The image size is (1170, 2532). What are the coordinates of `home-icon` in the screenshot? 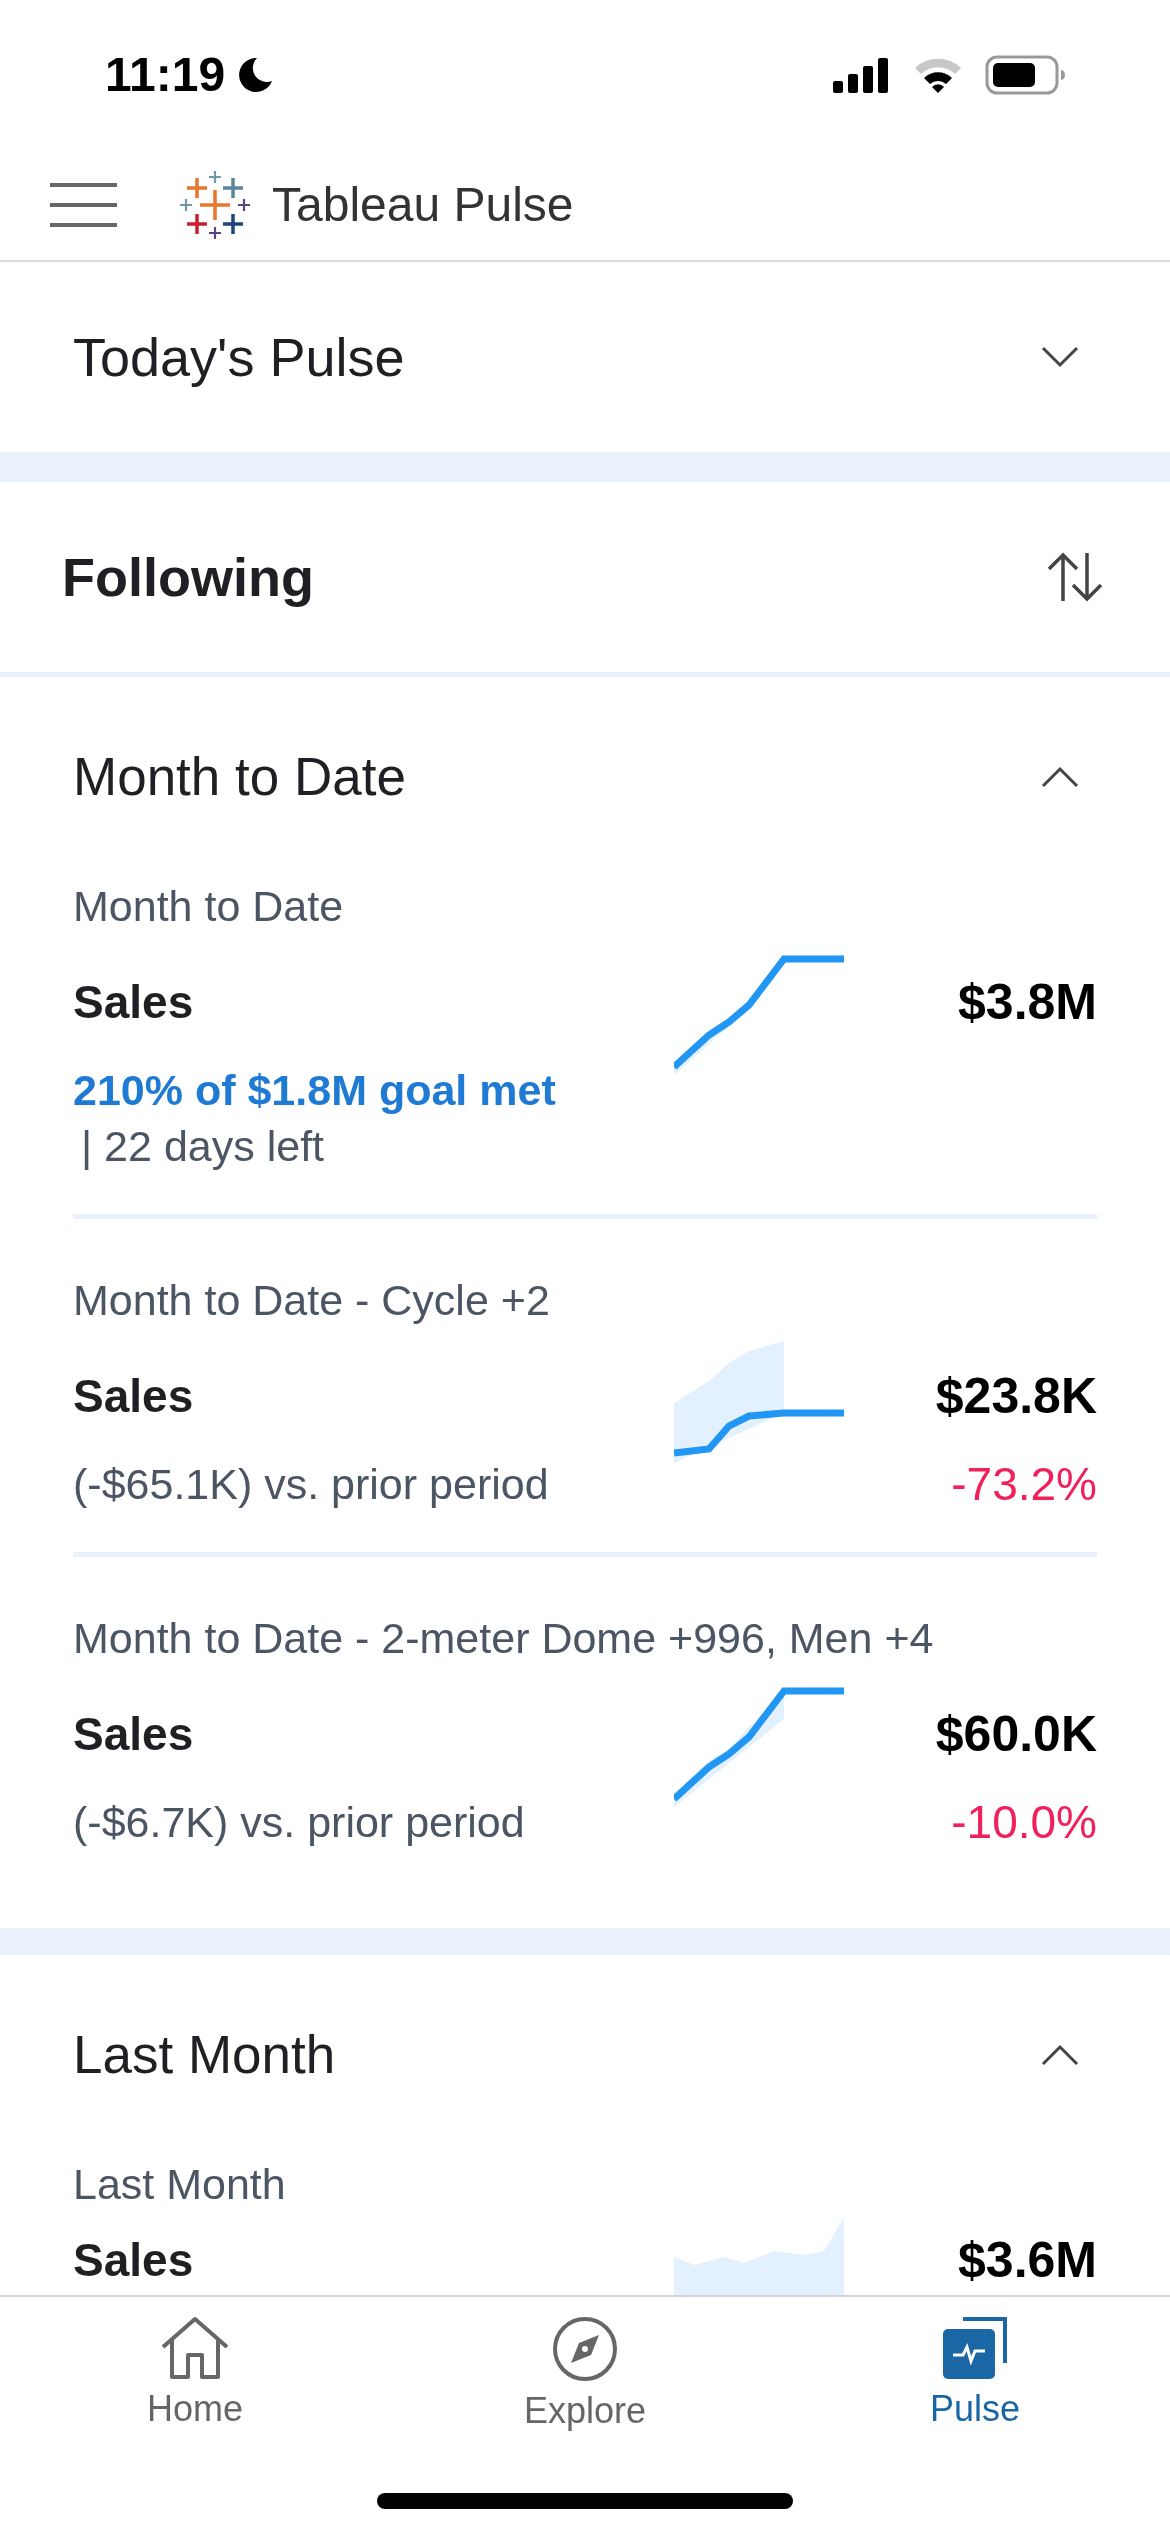 It's located at (195, 2348).